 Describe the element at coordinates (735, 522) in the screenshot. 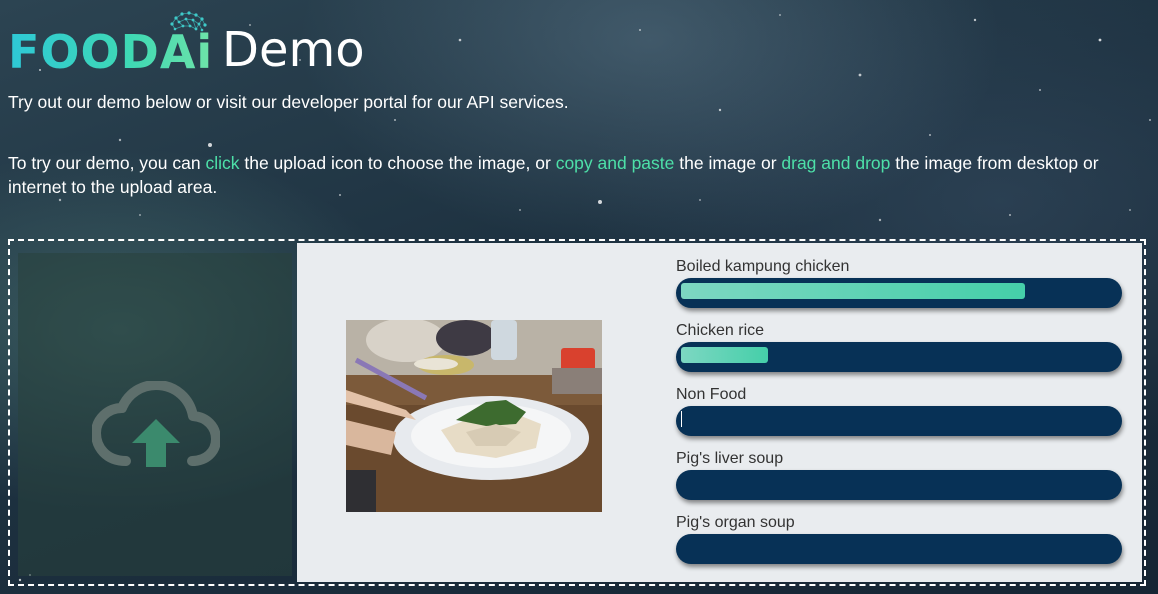

I see `result-label: Pig's organ soup` at that location.